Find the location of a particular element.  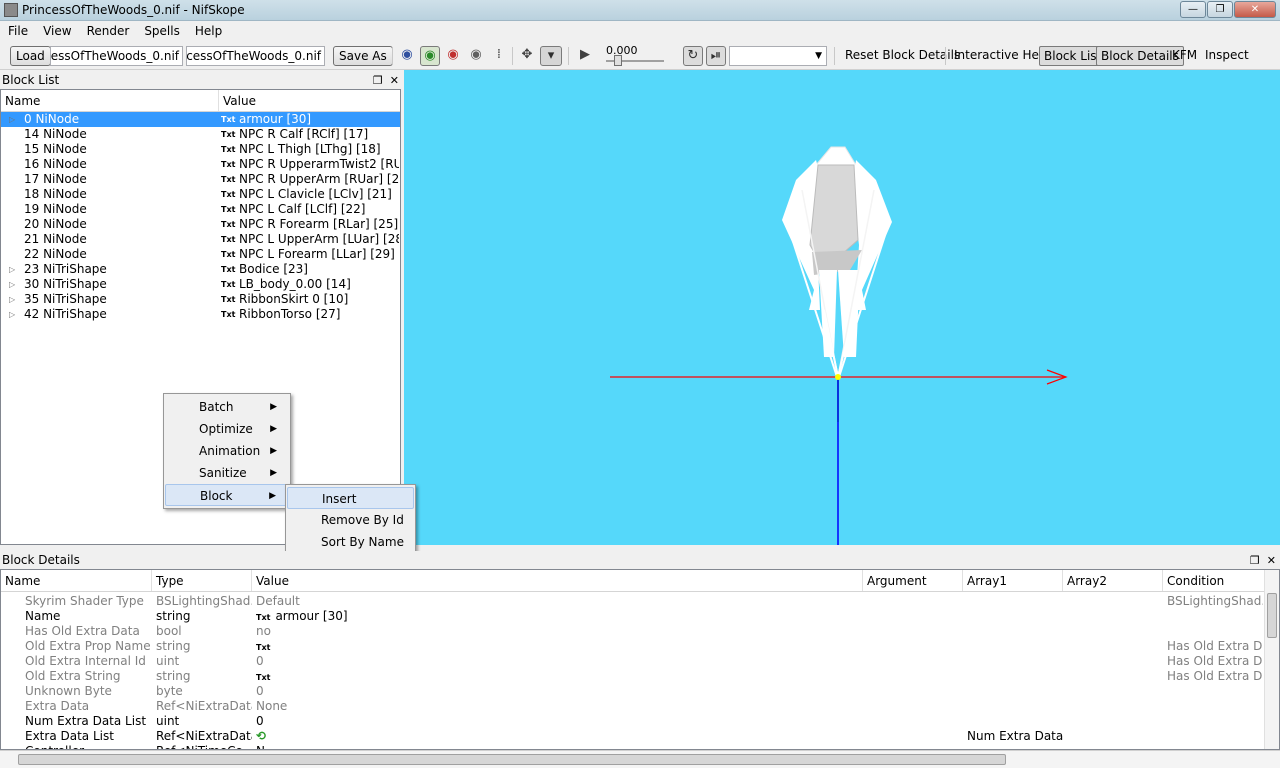

menu-file: File is located at coordinates (17, 31).